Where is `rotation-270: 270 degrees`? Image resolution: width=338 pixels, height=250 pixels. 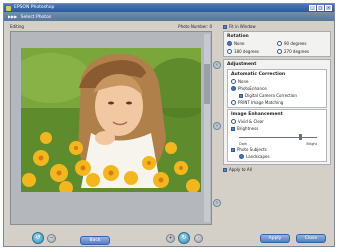 rotation-270: 270 degrees is located at coordinates (302, 51).